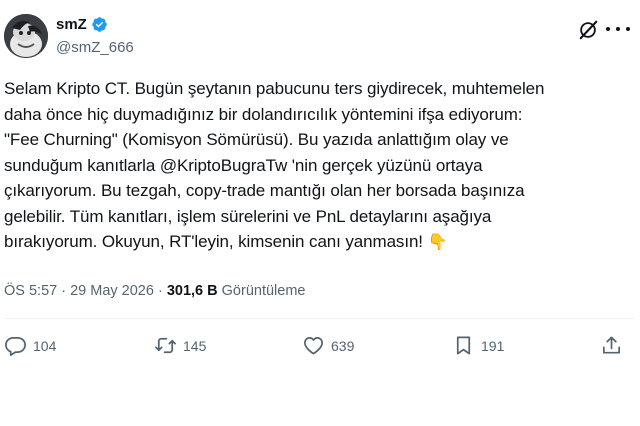 The width and height of the screenshot is (640, 426). I want to click on verified-badge-icon, so click(99, 24).